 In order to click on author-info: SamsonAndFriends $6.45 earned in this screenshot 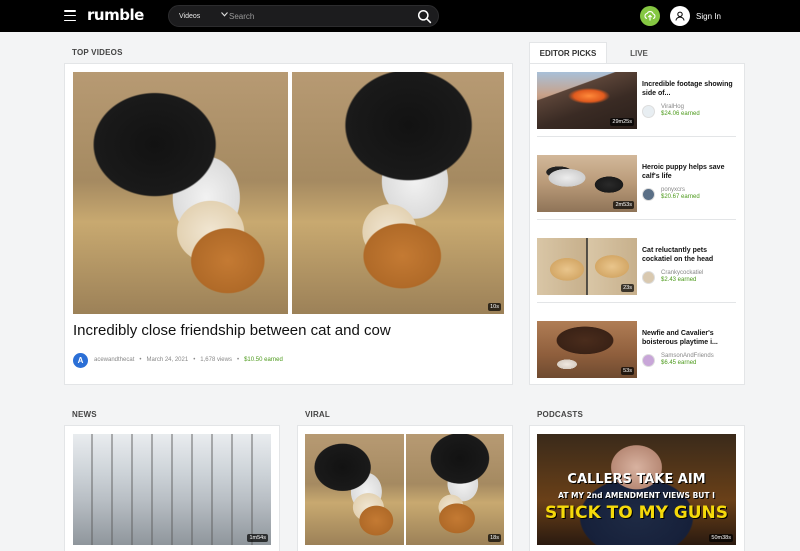, I will do `click(678, 360)`.